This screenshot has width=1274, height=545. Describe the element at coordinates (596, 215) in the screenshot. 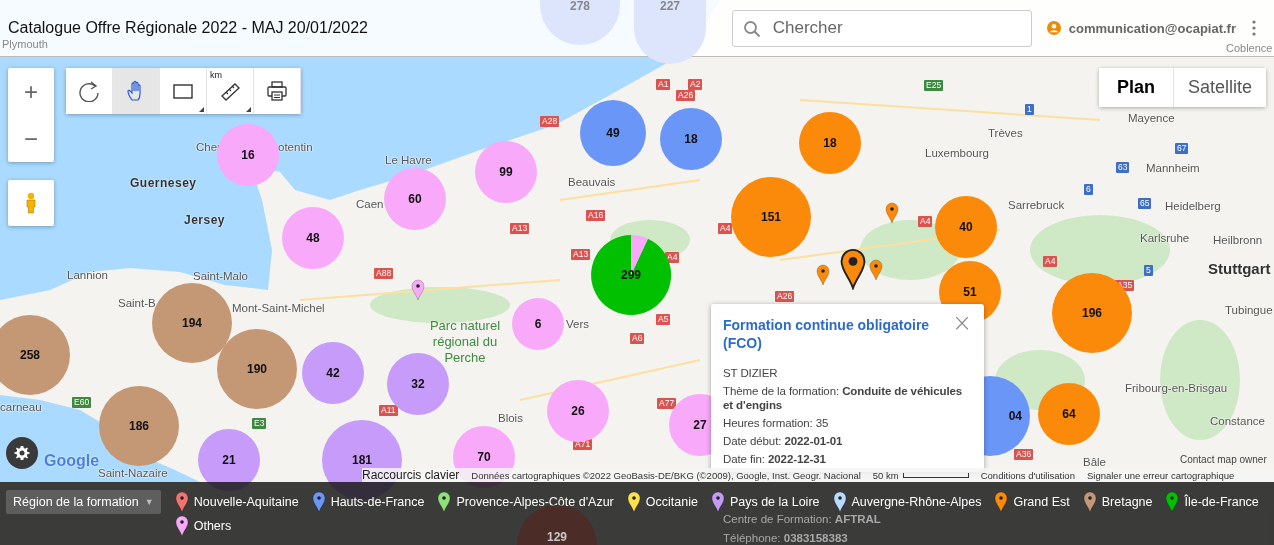

I see `road-shield: A16` at that location.